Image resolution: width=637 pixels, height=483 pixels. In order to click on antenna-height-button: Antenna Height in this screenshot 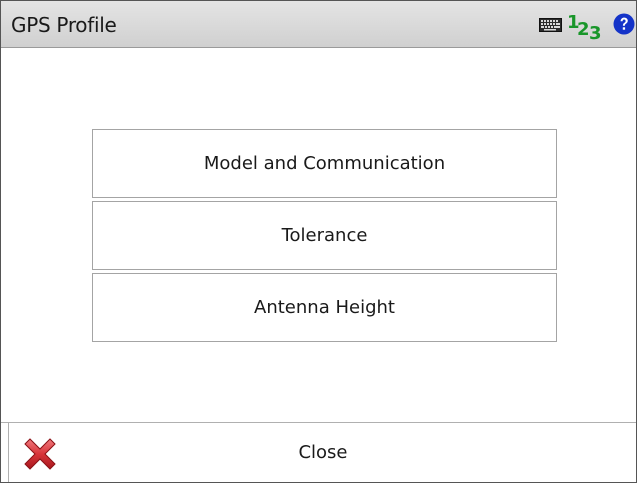, I will do `click(324, 307)`.